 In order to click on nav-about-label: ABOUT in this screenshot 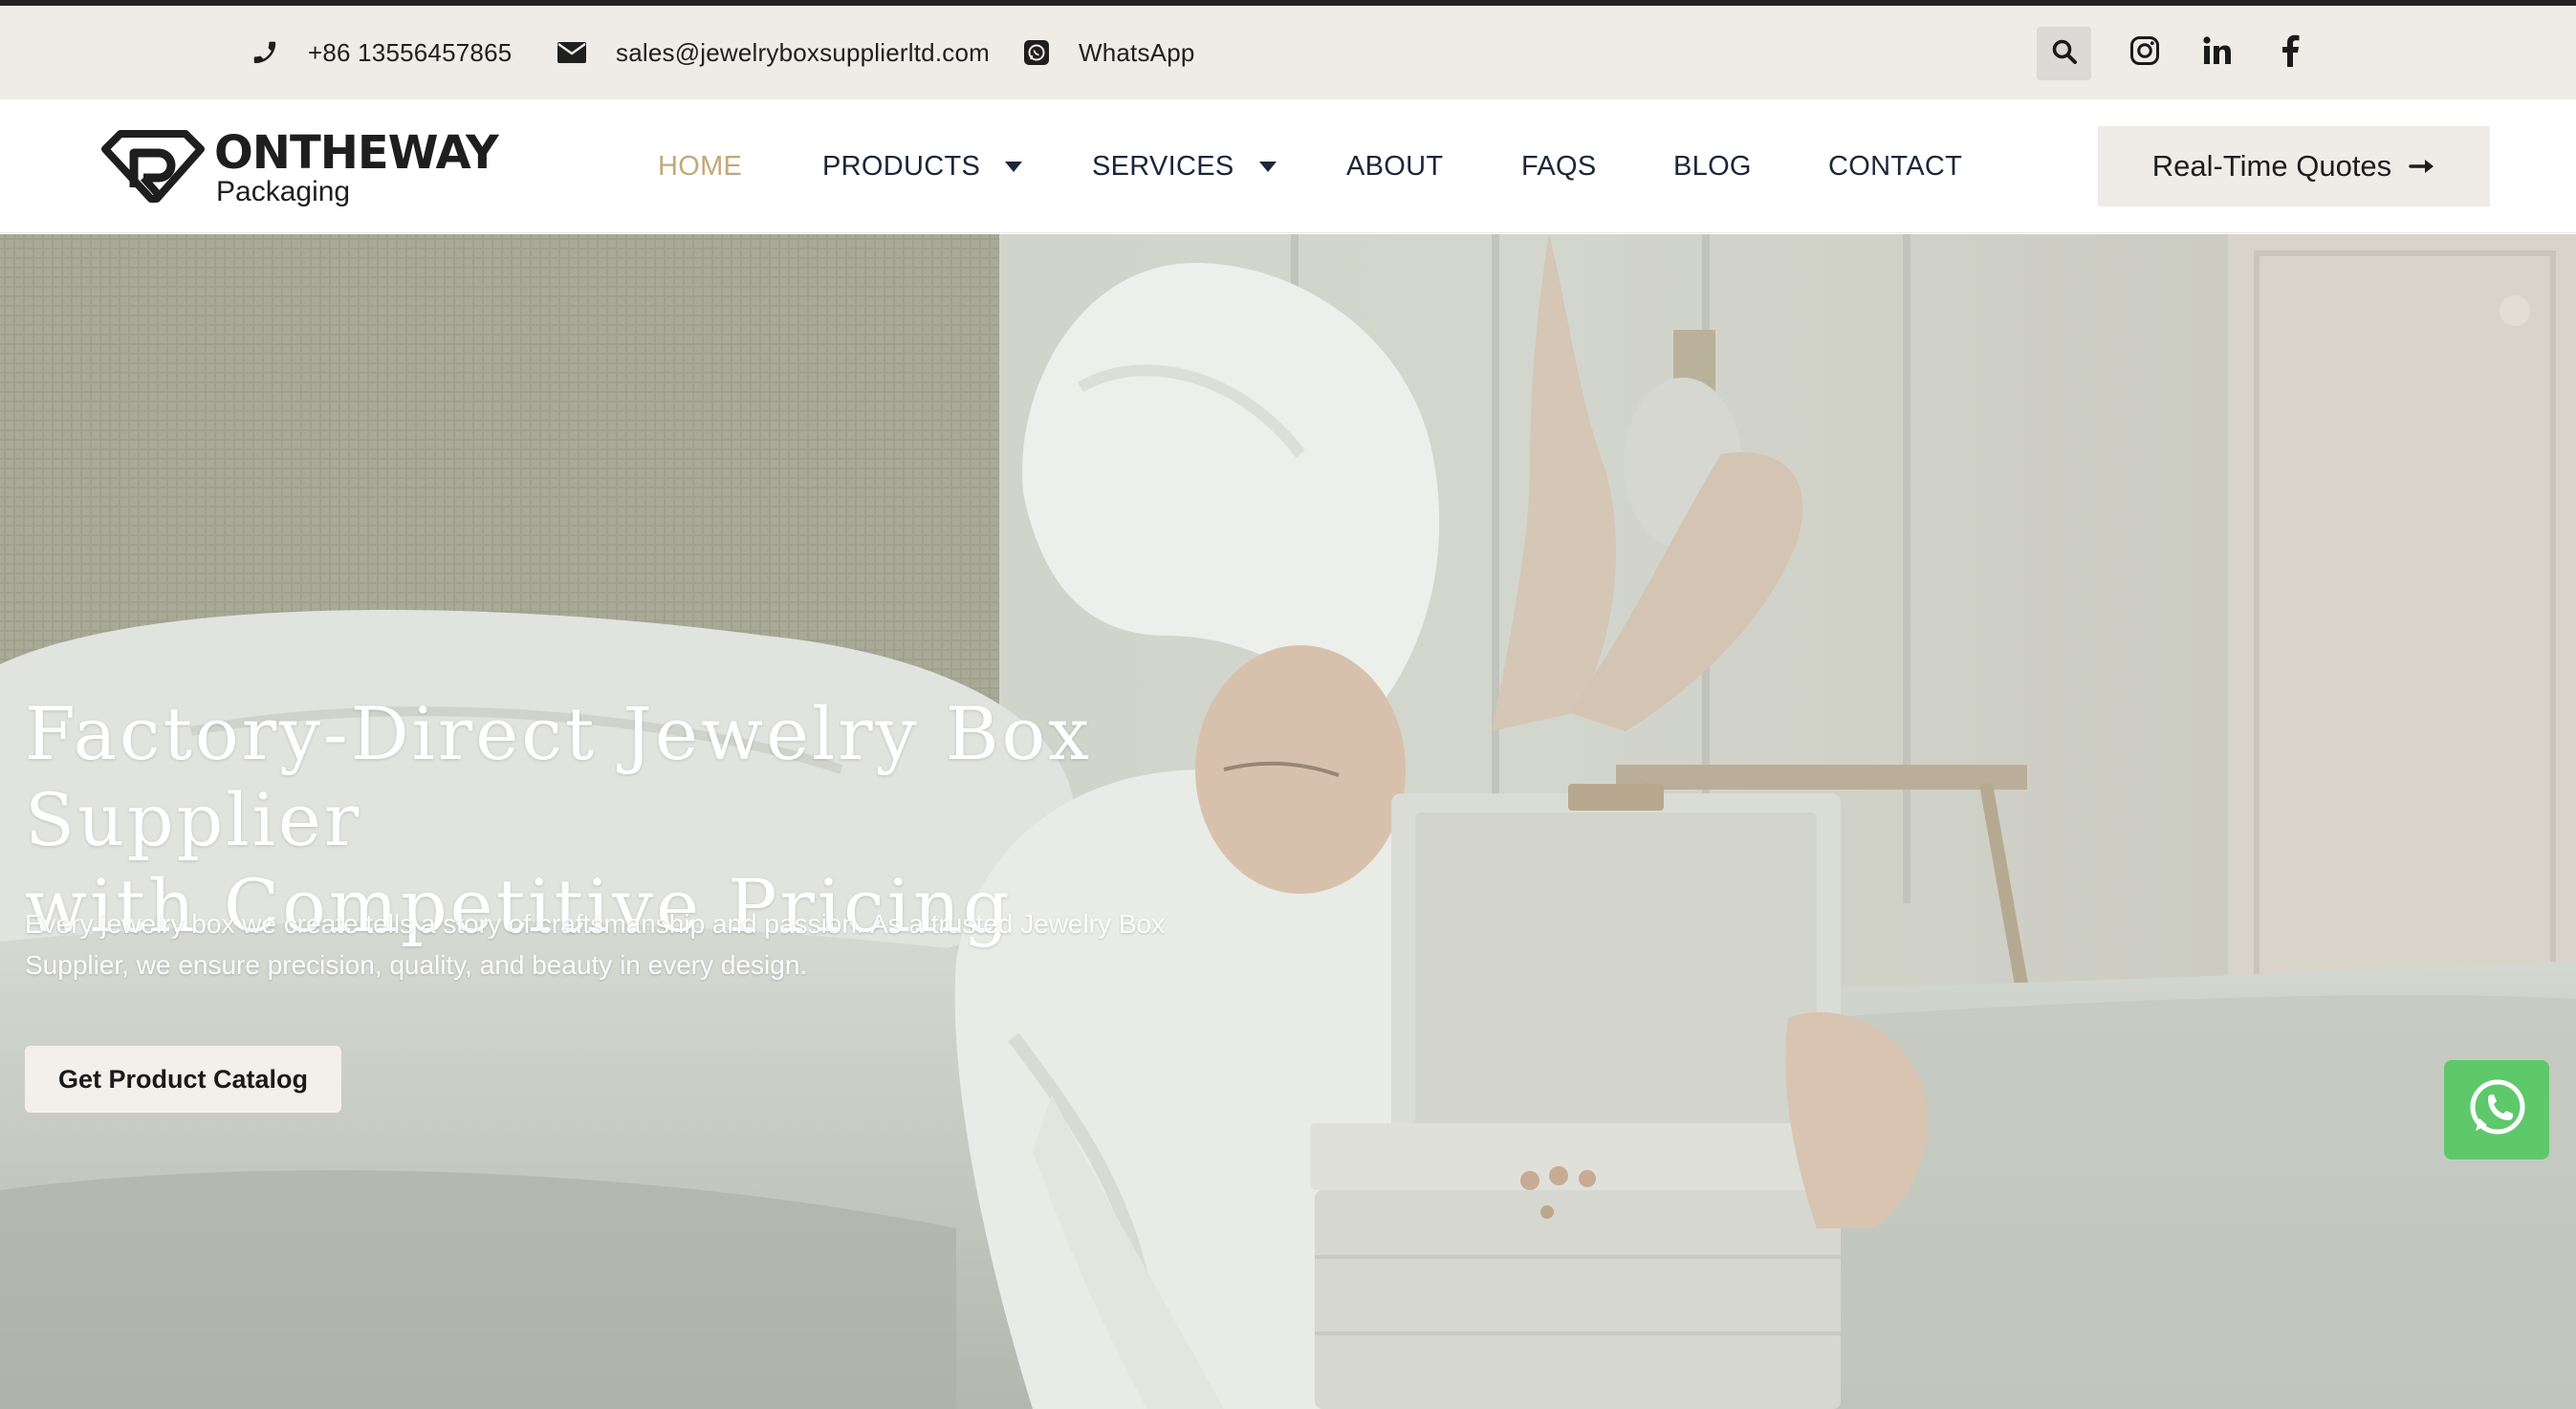, I will do `click(1395, 166)`.